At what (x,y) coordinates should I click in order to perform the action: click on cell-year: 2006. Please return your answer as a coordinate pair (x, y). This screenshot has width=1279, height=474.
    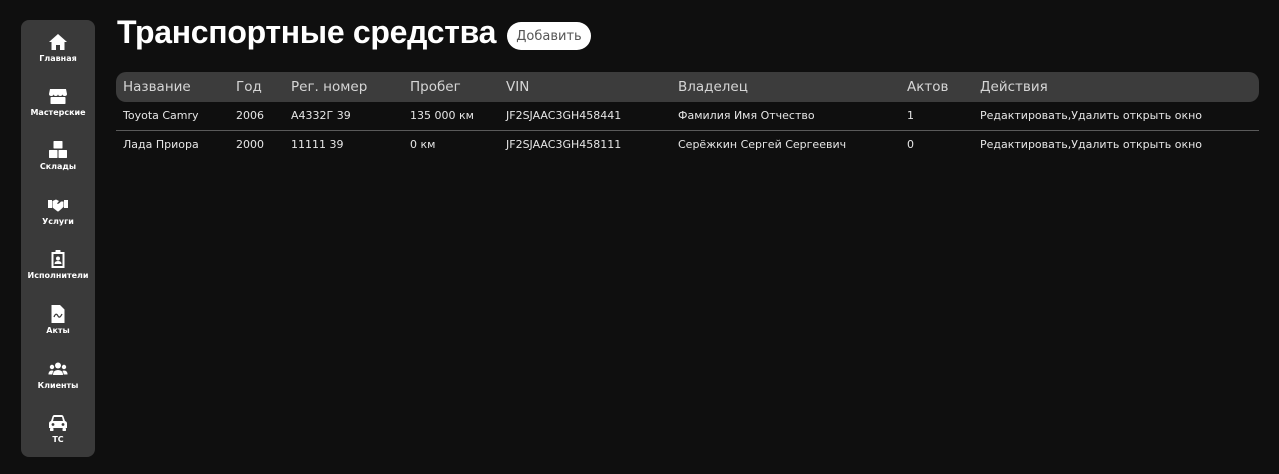
    Looking at the image, I should click on (250, 115).